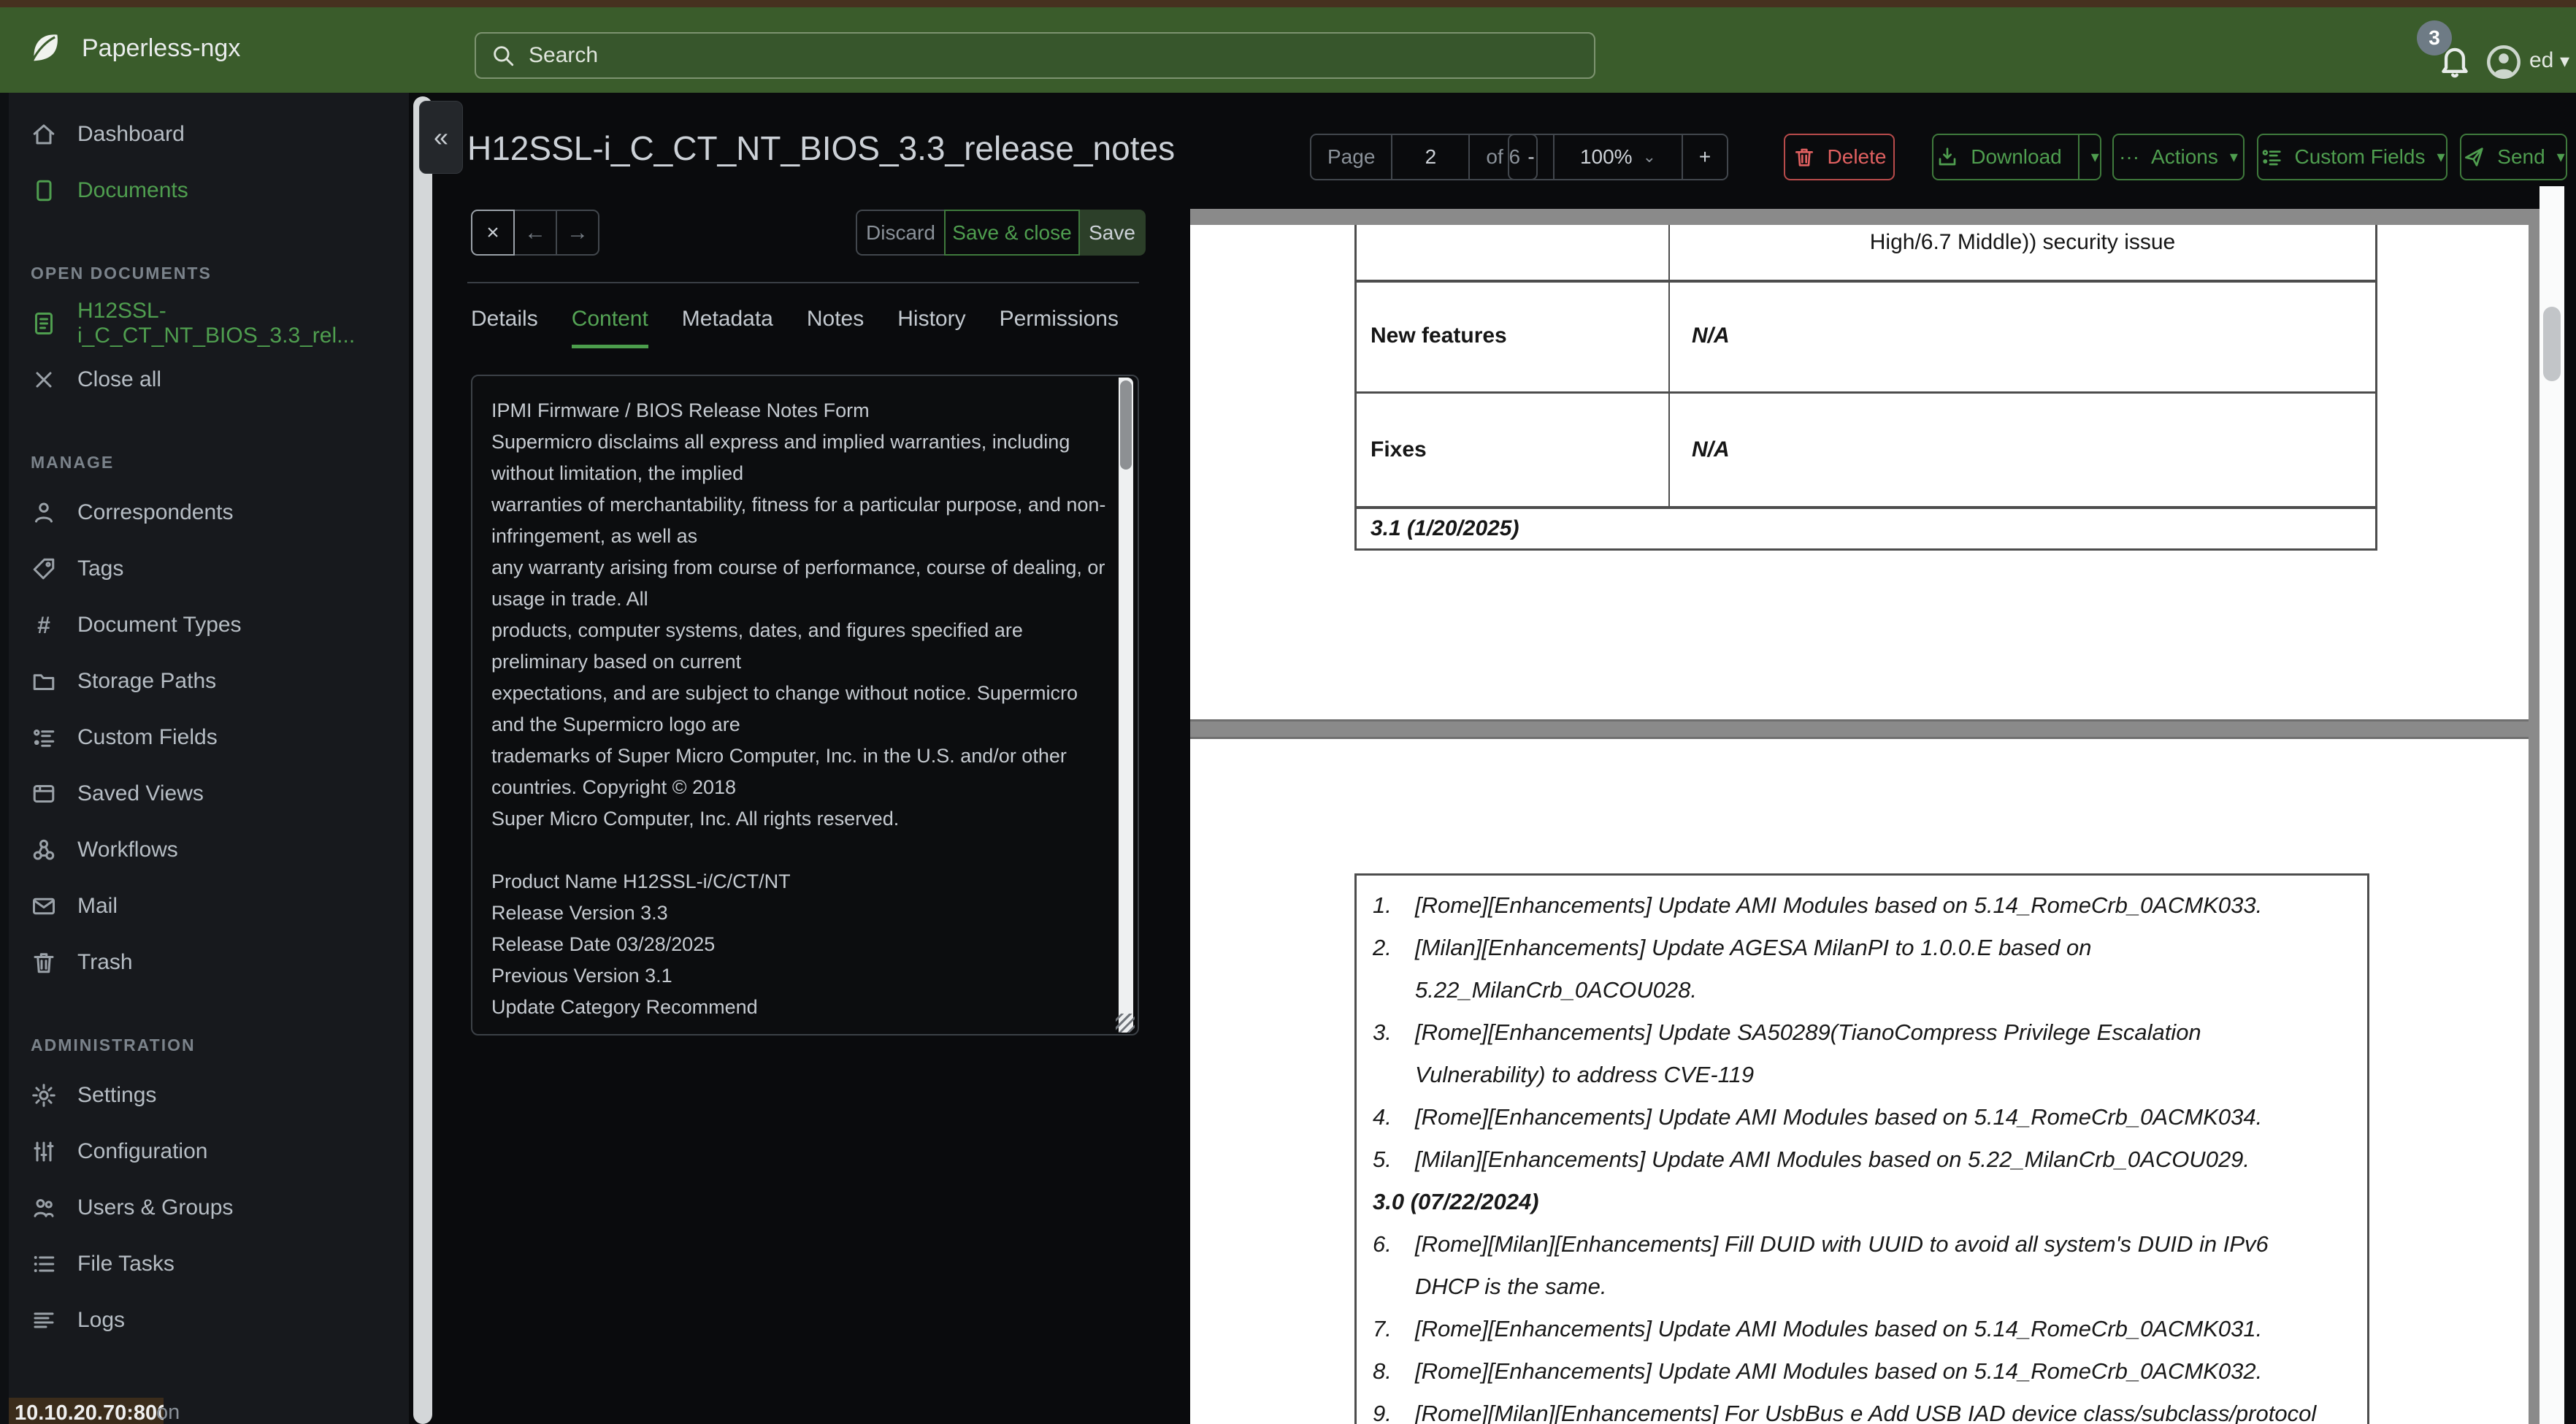  What do you see at coordinates (209, 569) in the screenshot?
I see `sidebar-item-tags: Tags` at bounding box center [209, 569].